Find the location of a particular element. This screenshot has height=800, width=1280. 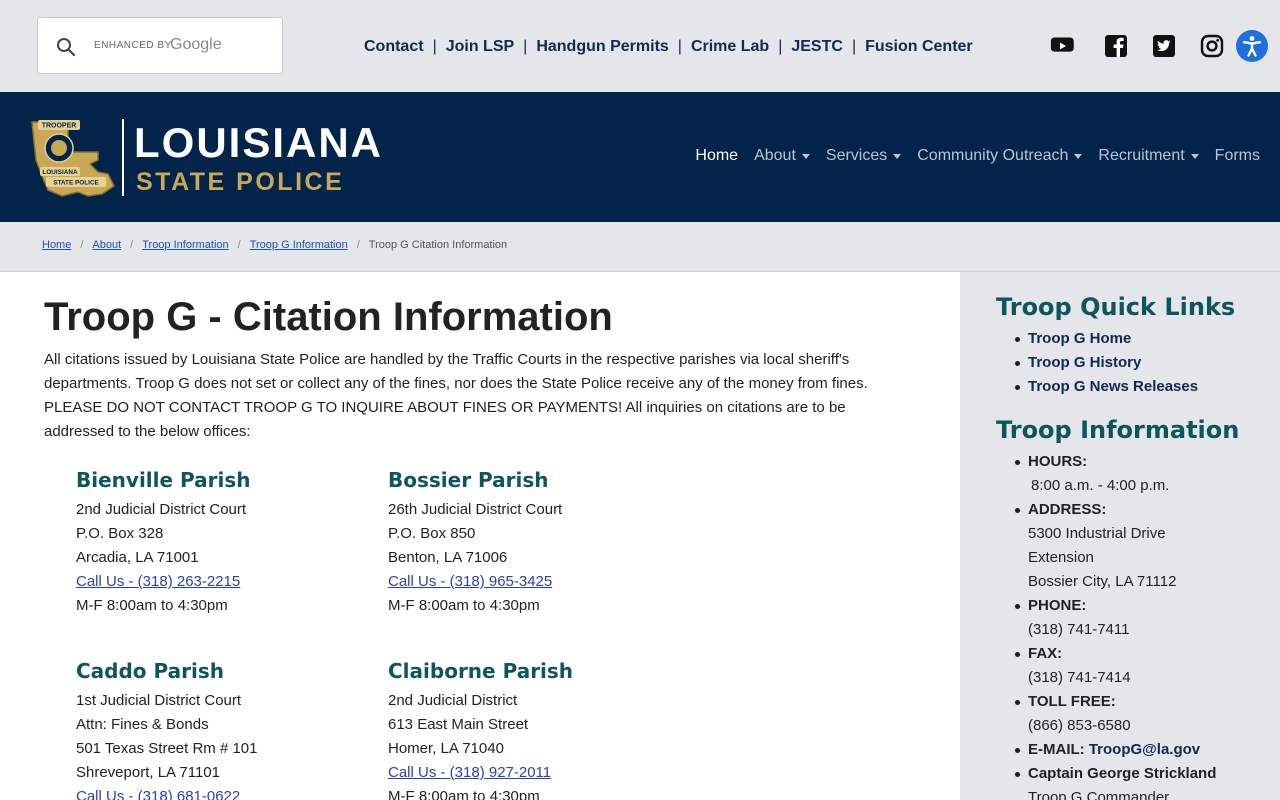

call-link: Call Us - (318) 263-2215 is located at coordinates (158, 581).